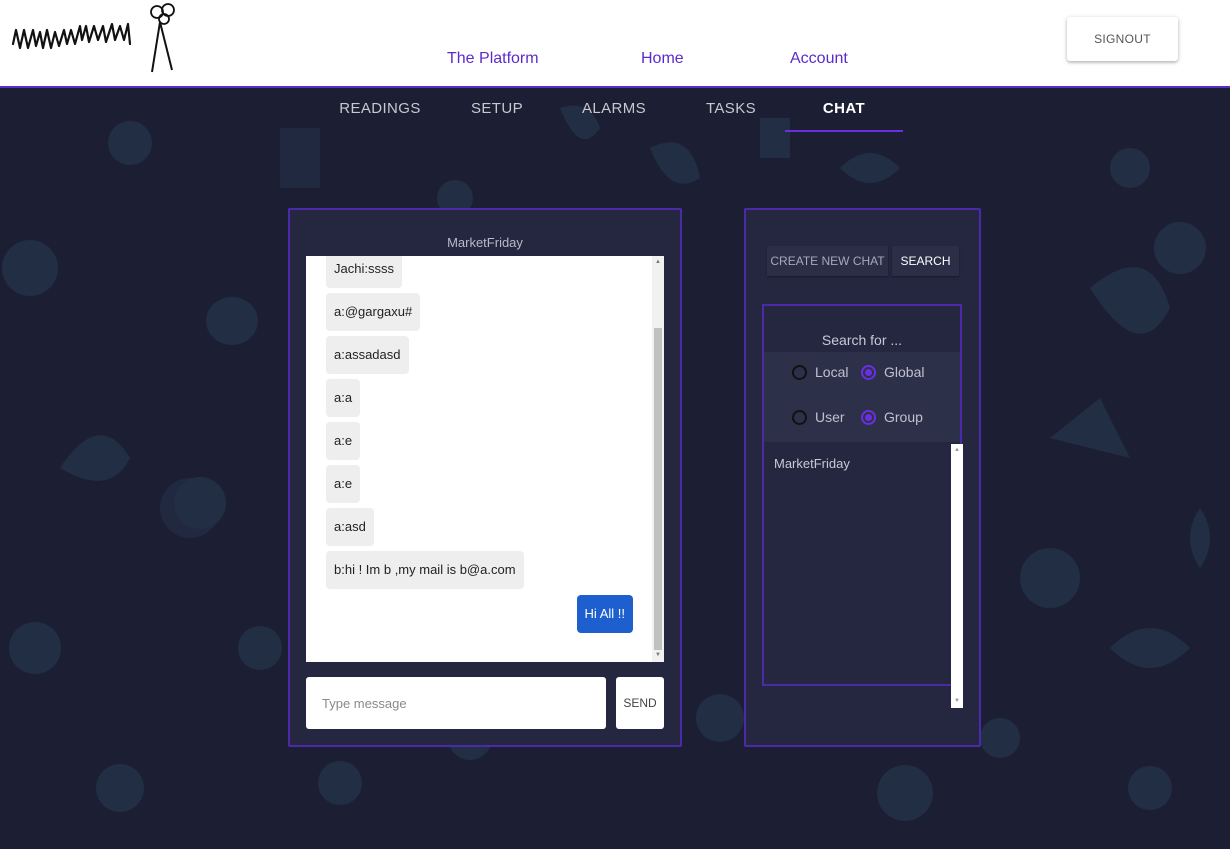  What do you see at coordinates (380, 116) in the screenshot?
I see `tab-readings: READINGS` at bounding box center [380, 116].